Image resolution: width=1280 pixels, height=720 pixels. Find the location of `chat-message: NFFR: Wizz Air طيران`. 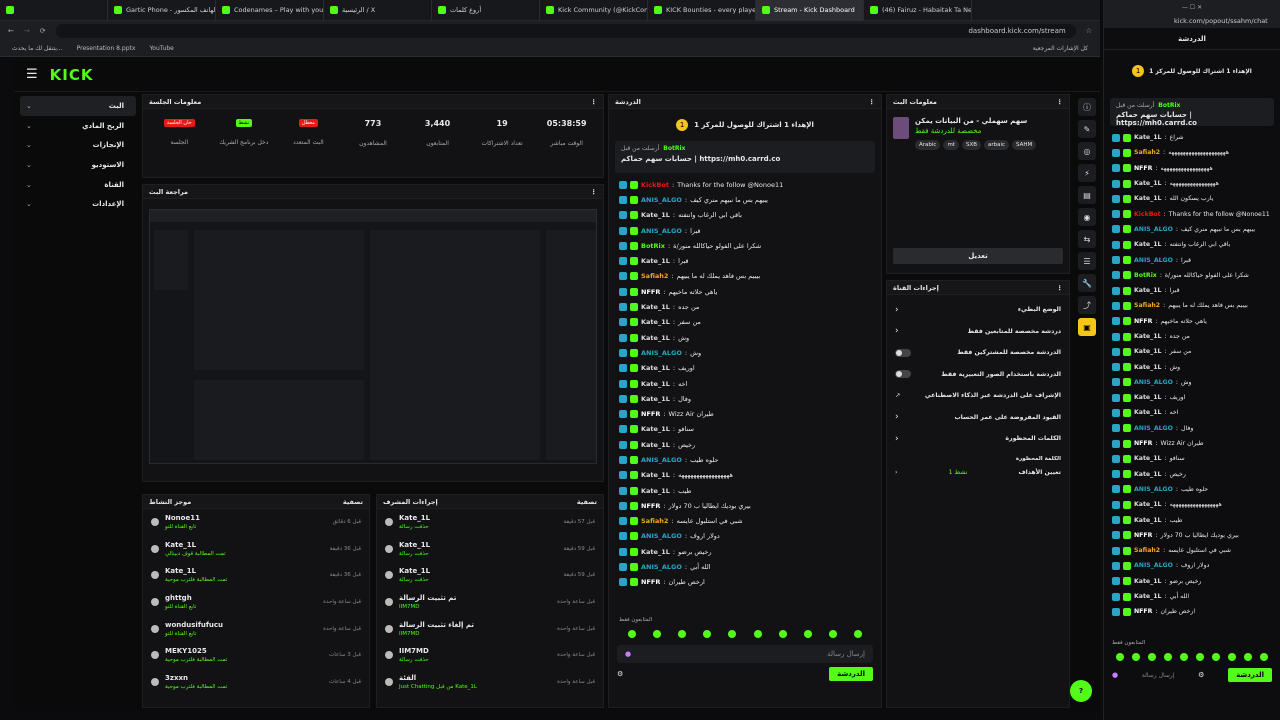

chat-message: NFFR: Wizz Air طيران is located at coordinates (745, 413).